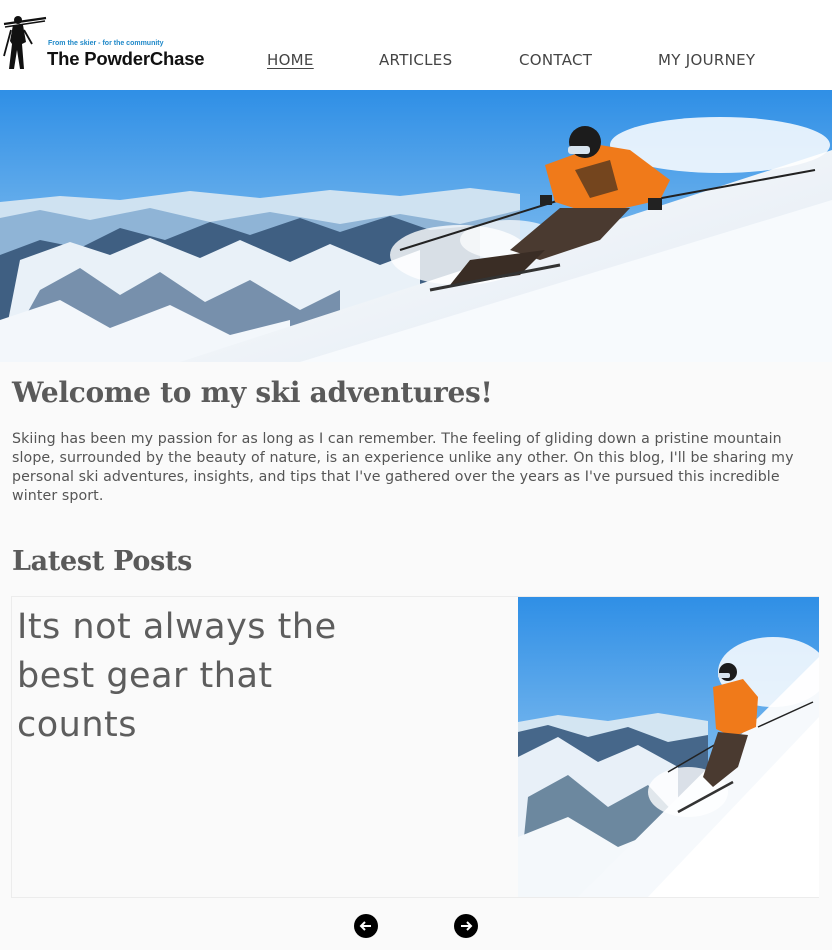 This screenshot has width=832, height=950. I want to click on welcome-heading: Welcome to my ski adventures!, so click(252, 392).